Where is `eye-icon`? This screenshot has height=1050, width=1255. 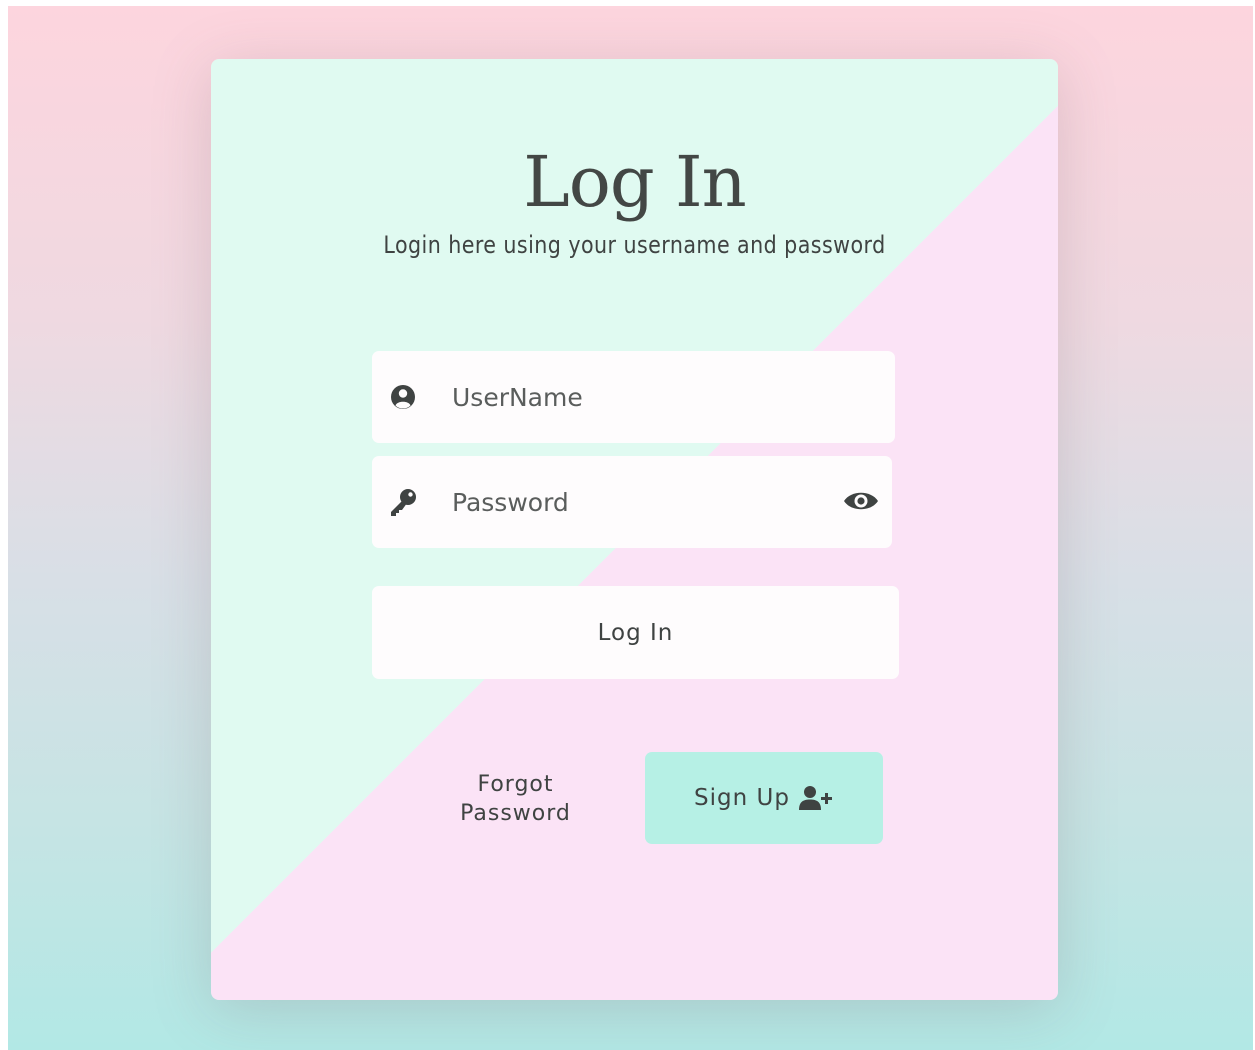
eye-icon is located at coordinates (861, 501).